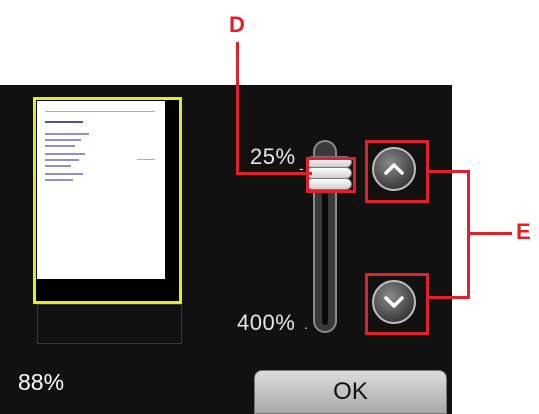 The height and width of the screenshot is (414, 539). Describe the element at coordinates (64, 122) in the screenshot. I see `document-heading-line` at that location.